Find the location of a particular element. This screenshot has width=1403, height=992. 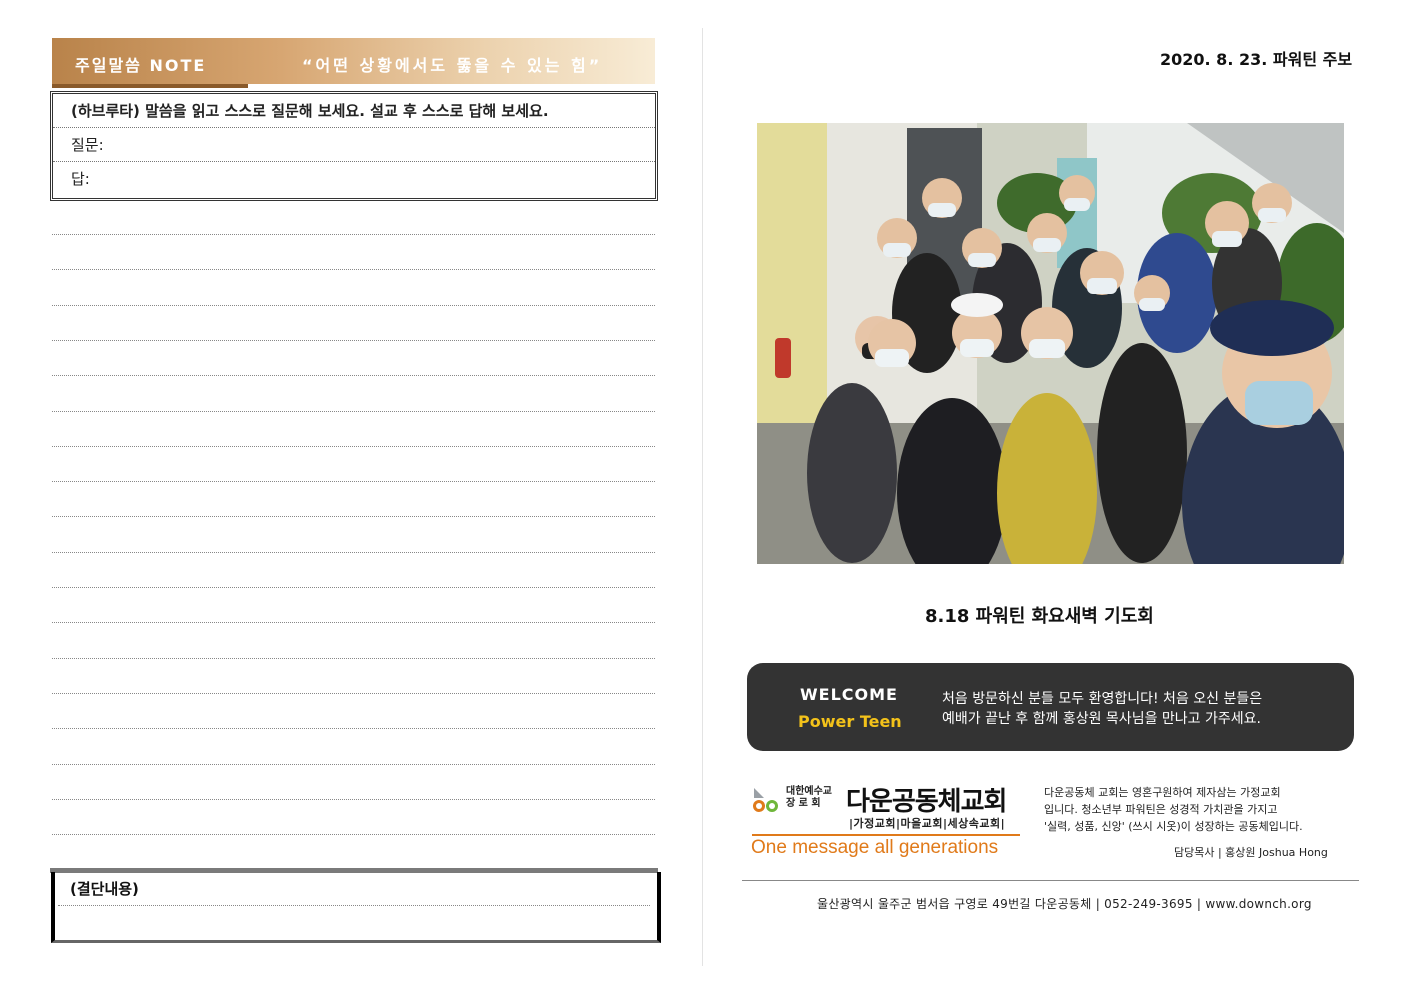

page-divider is located at coordinates (702, 497).